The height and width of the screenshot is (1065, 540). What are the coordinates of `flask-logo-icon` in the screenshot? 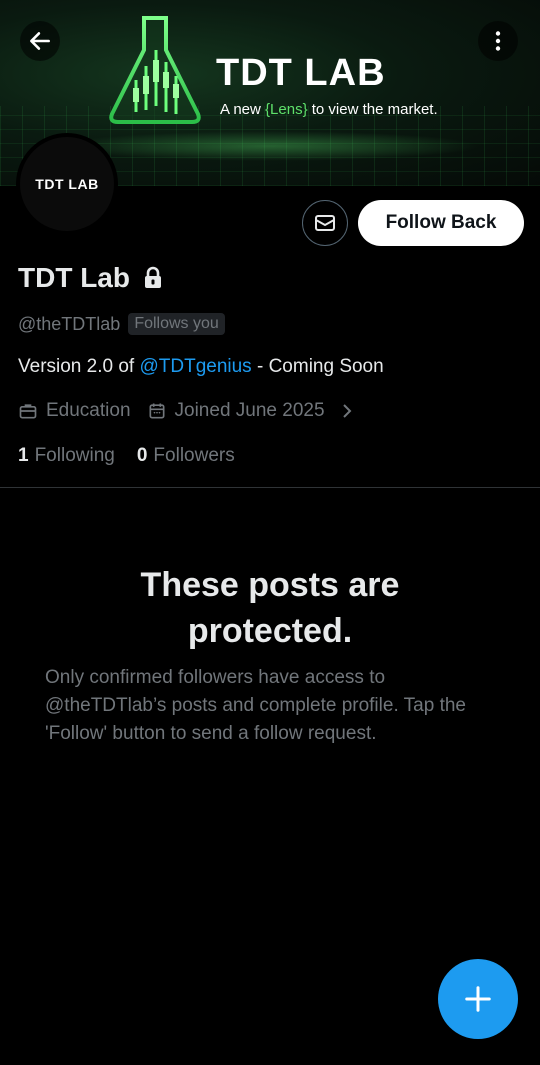 It's located at (155, 70).